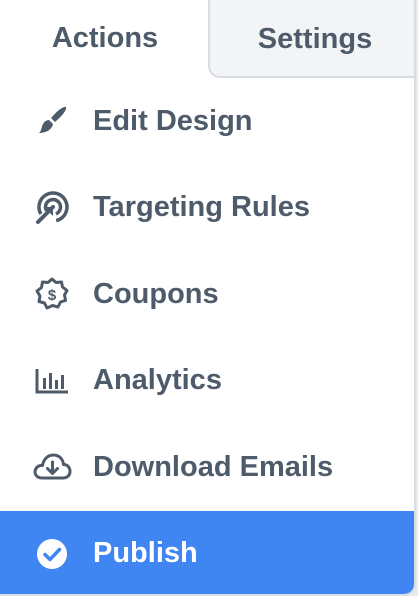  I want to click on menu-item-coupons: $ Coupons, so click(207, 294).